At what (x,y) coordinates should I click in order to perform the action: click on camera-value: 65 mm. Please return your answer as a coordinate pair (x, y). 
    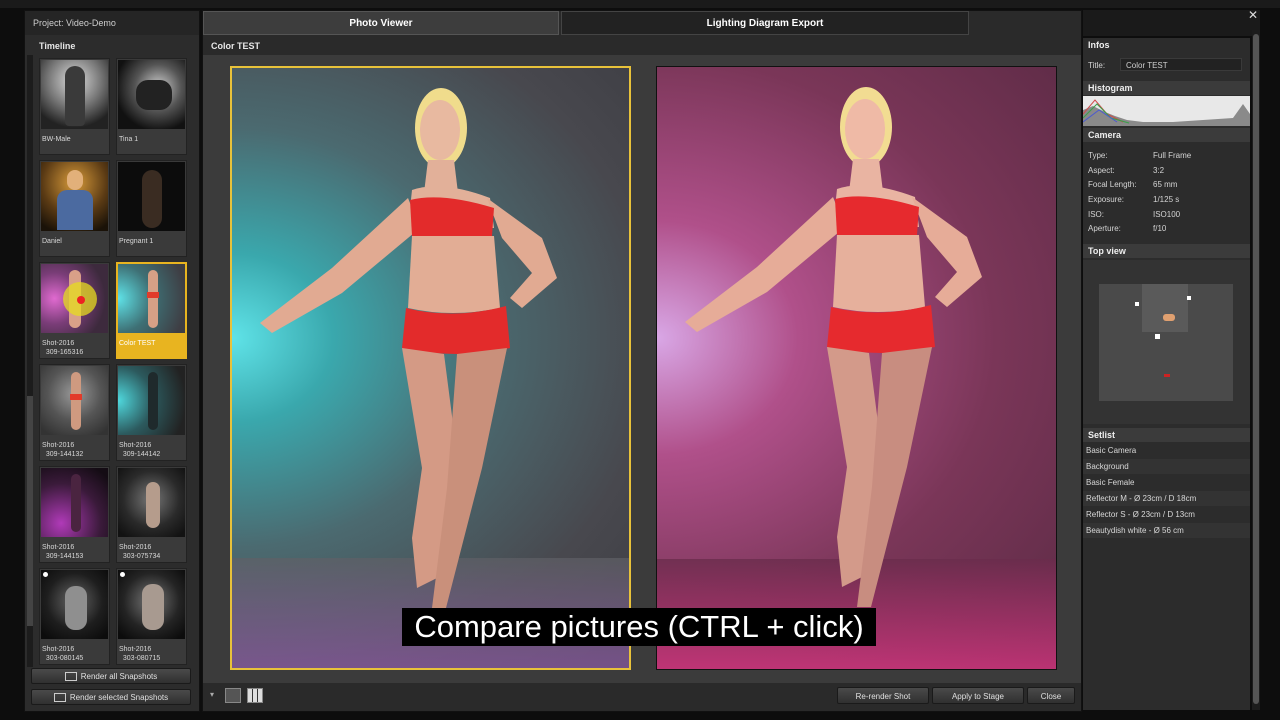
    Looking at the image, I should click on (1165, 184).